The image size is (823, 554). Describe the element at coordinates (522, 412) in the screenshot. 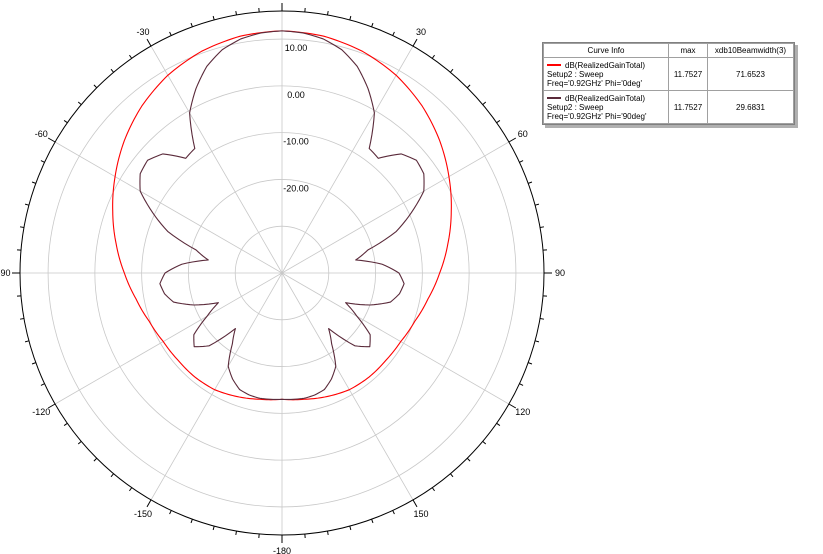

I see `angle-label: 120` at that location.